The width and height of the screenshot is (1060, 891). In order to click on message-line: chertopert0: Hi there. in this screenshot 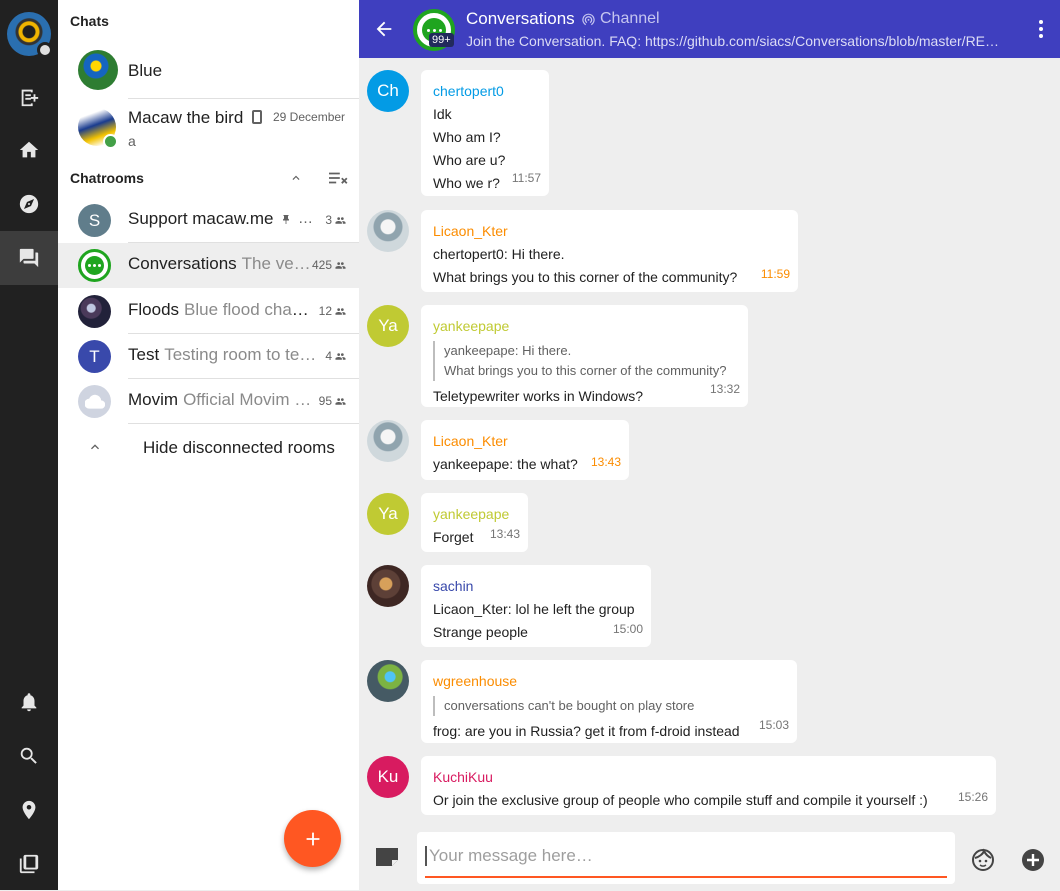, I will do `click(499, 254)`.